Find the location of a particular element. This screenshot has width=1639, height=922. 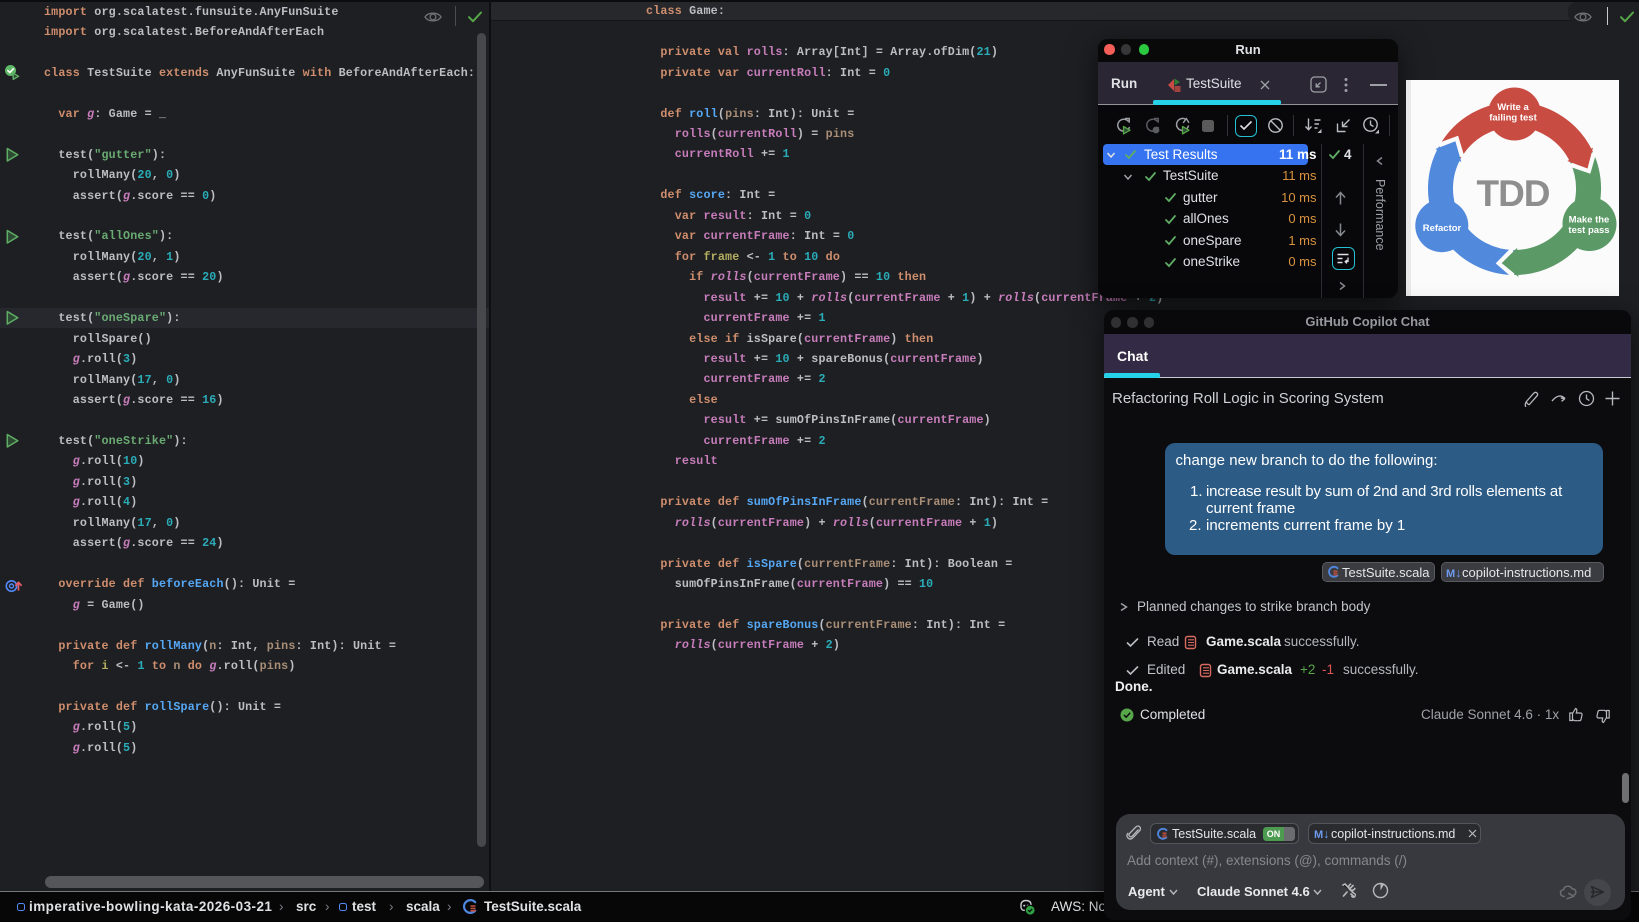

svg-text: failing test is located at coordinates (1513, 118).